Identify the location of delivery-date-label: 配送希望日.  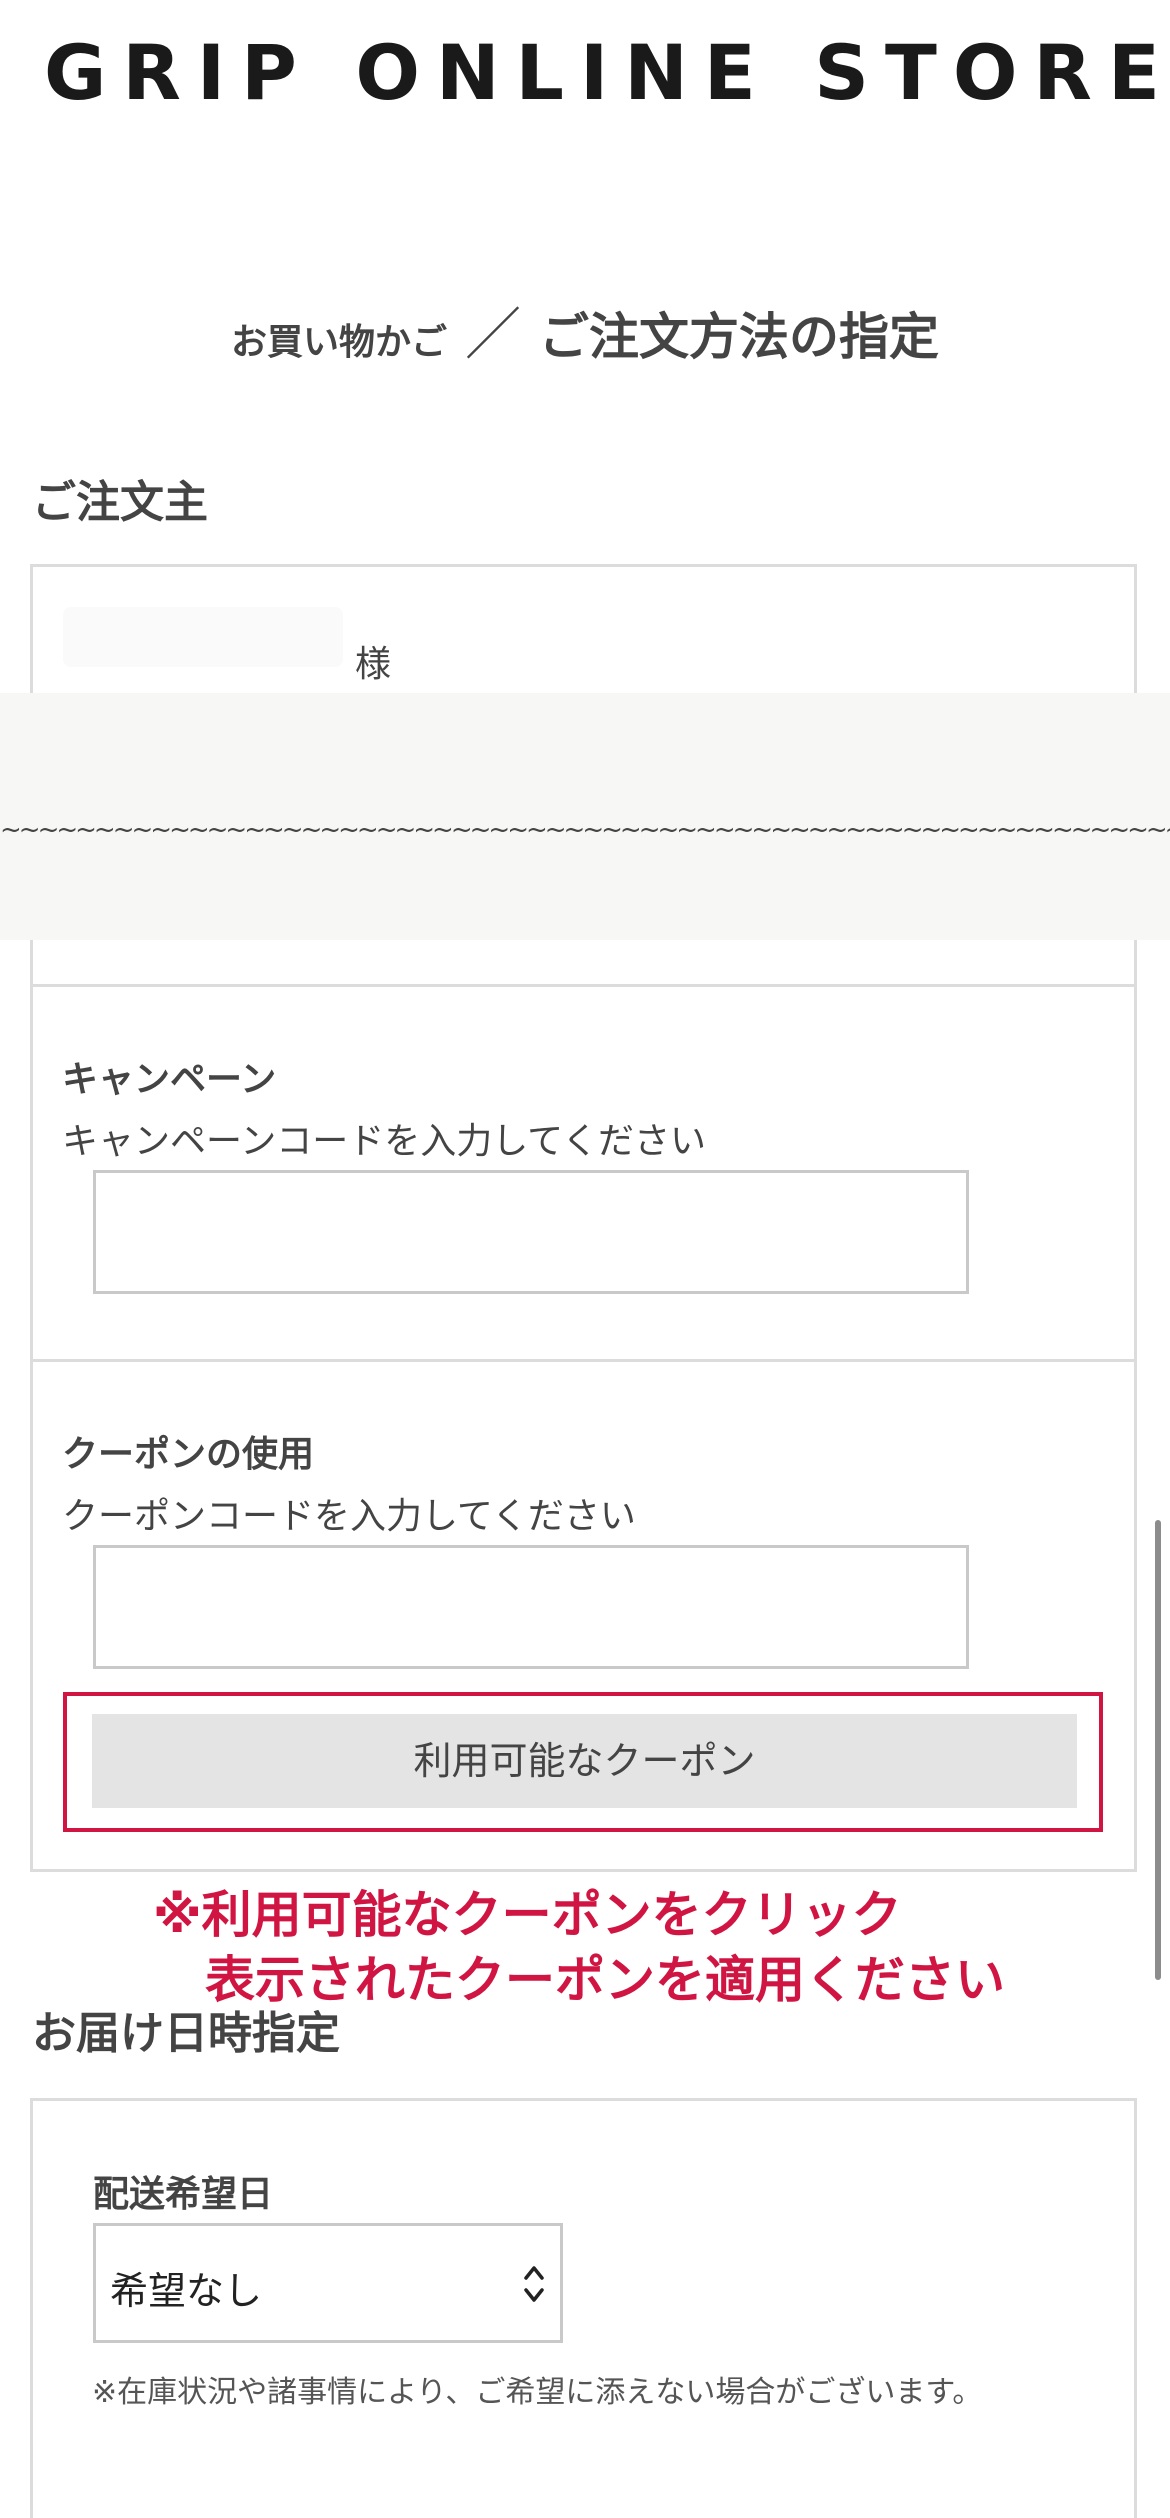
(183, 2194).